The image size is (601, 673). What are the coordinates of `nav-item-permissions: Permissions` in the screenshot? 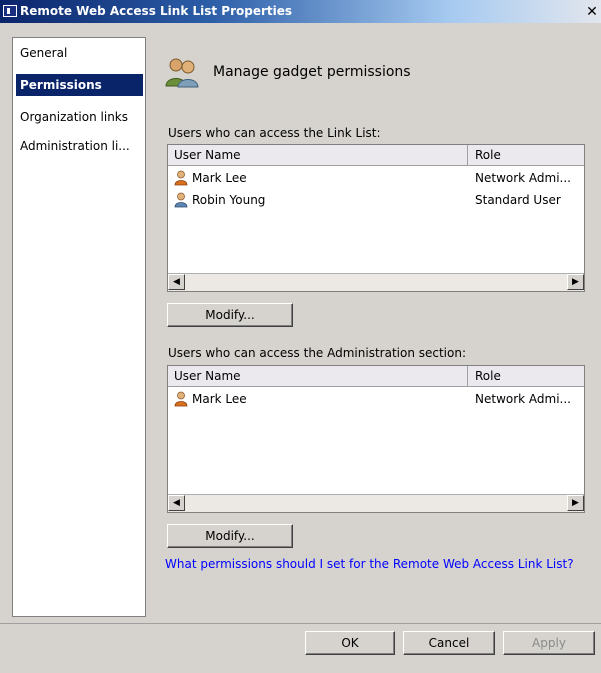 It's located at (79, 85).